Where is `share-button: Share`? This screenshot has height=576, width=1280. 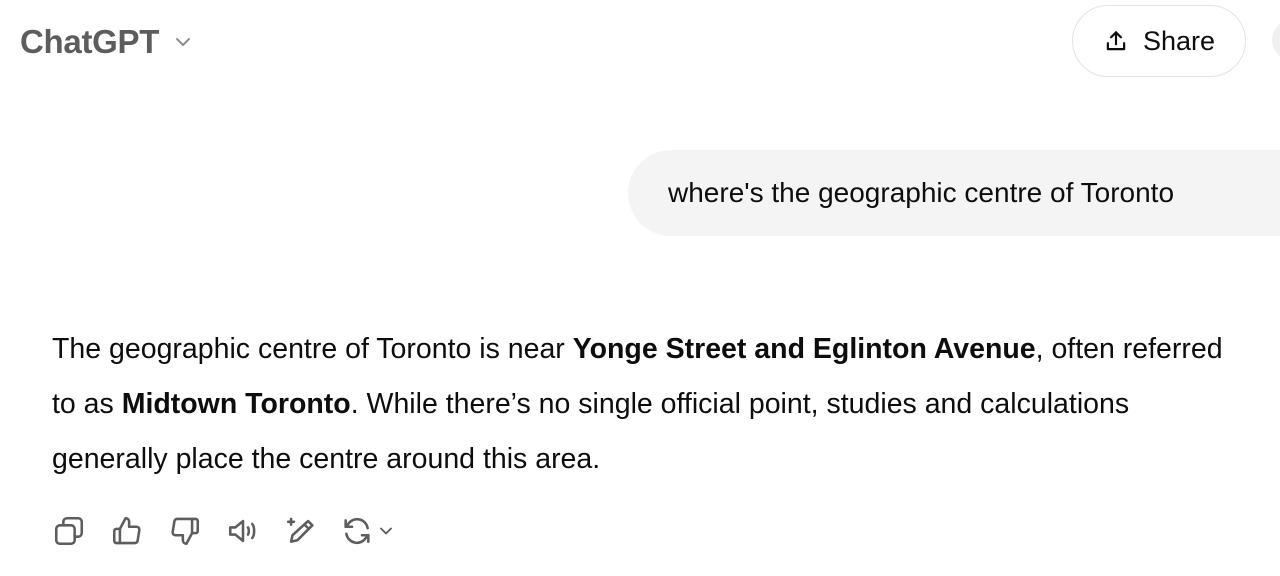 share-button: Share is located at coordinates (1159, 41).